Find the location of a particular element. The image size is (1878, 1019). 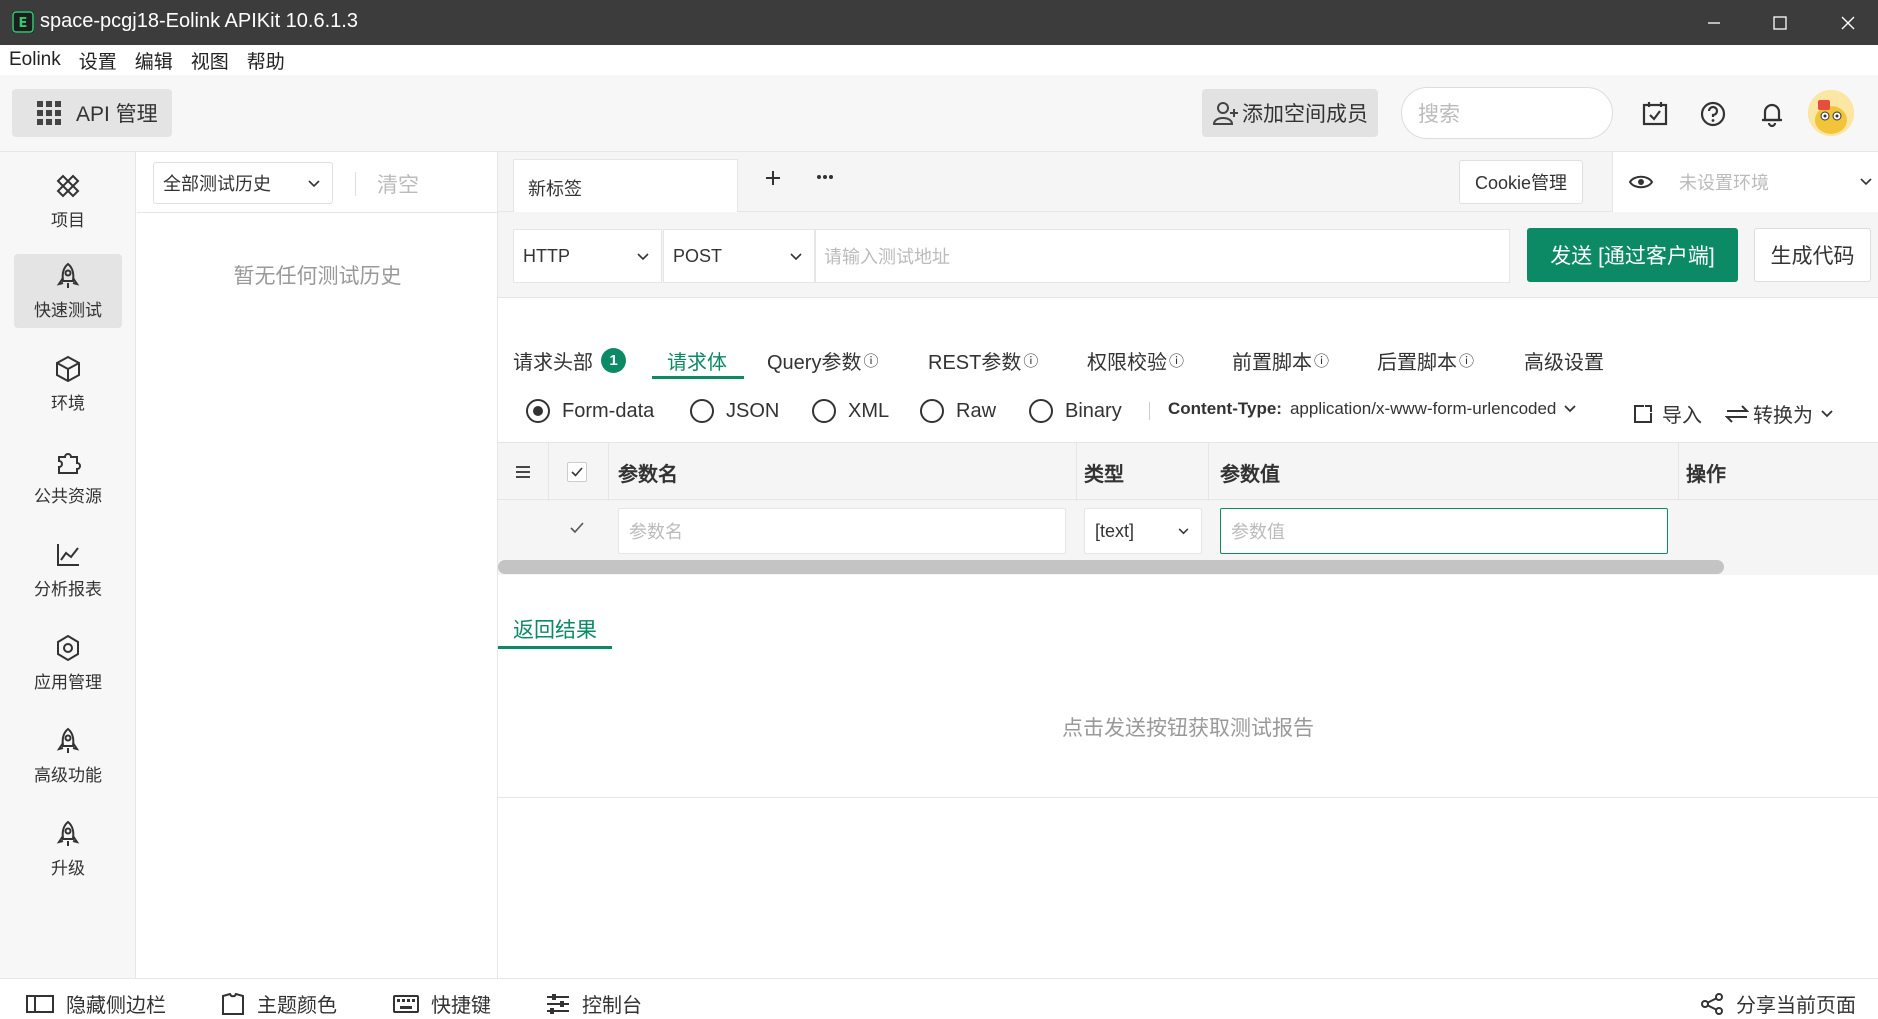

sidebar-item-advanced: 高级功能 is located at coordinates (68, 756).